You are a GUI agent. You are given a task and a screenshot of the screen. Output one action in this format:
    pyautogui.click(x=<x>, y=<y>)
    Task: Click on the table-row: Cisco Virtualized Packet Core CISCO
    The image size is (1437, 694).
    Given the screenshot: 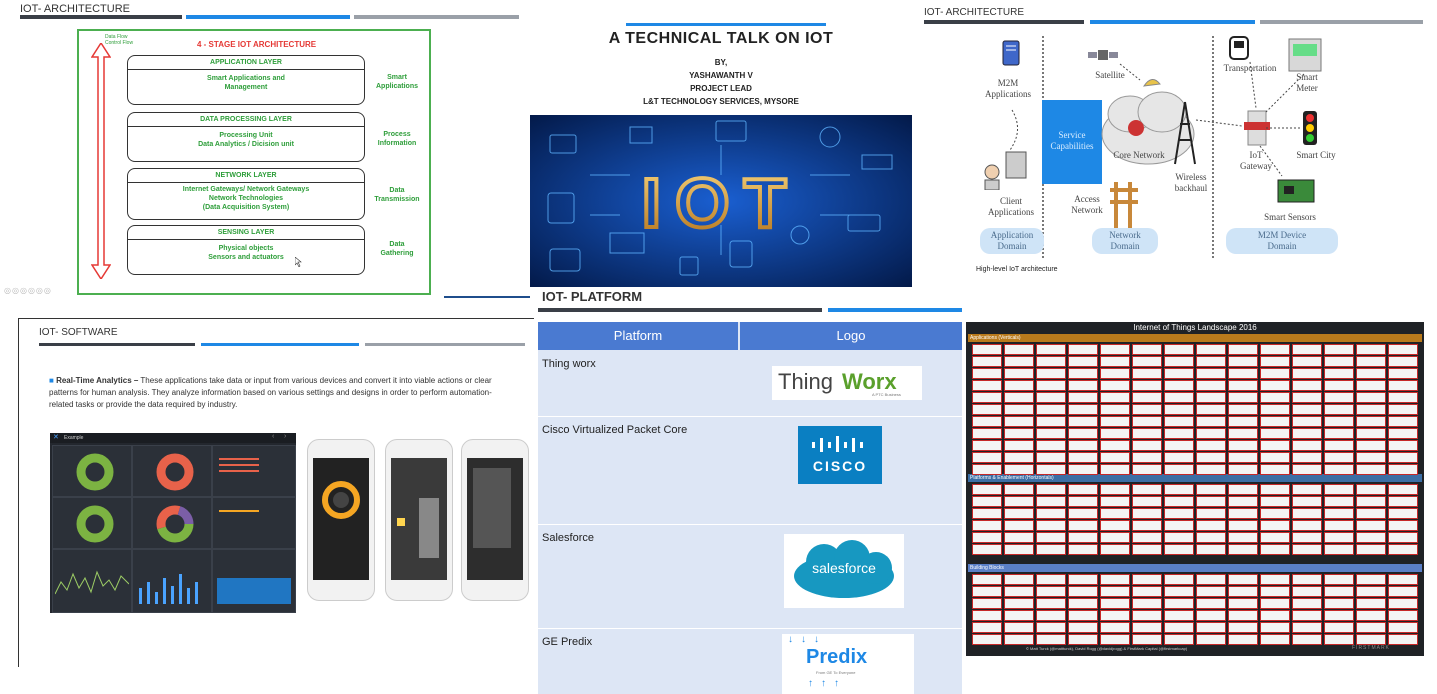 What is the action you would take?
    pyautogui.click(x=750, y=468)
    